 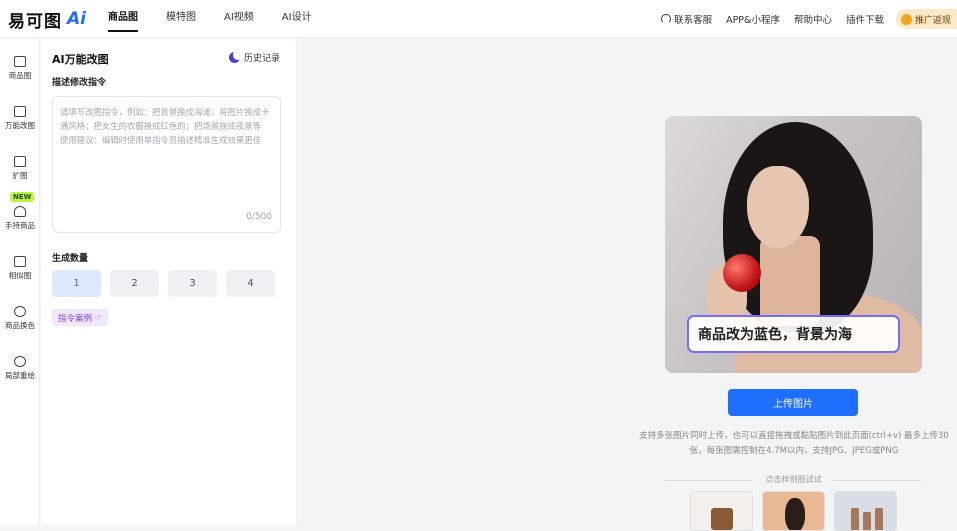 I want to click on sidebar-item-recolor: 商品换色, so click(x=20, y=318).